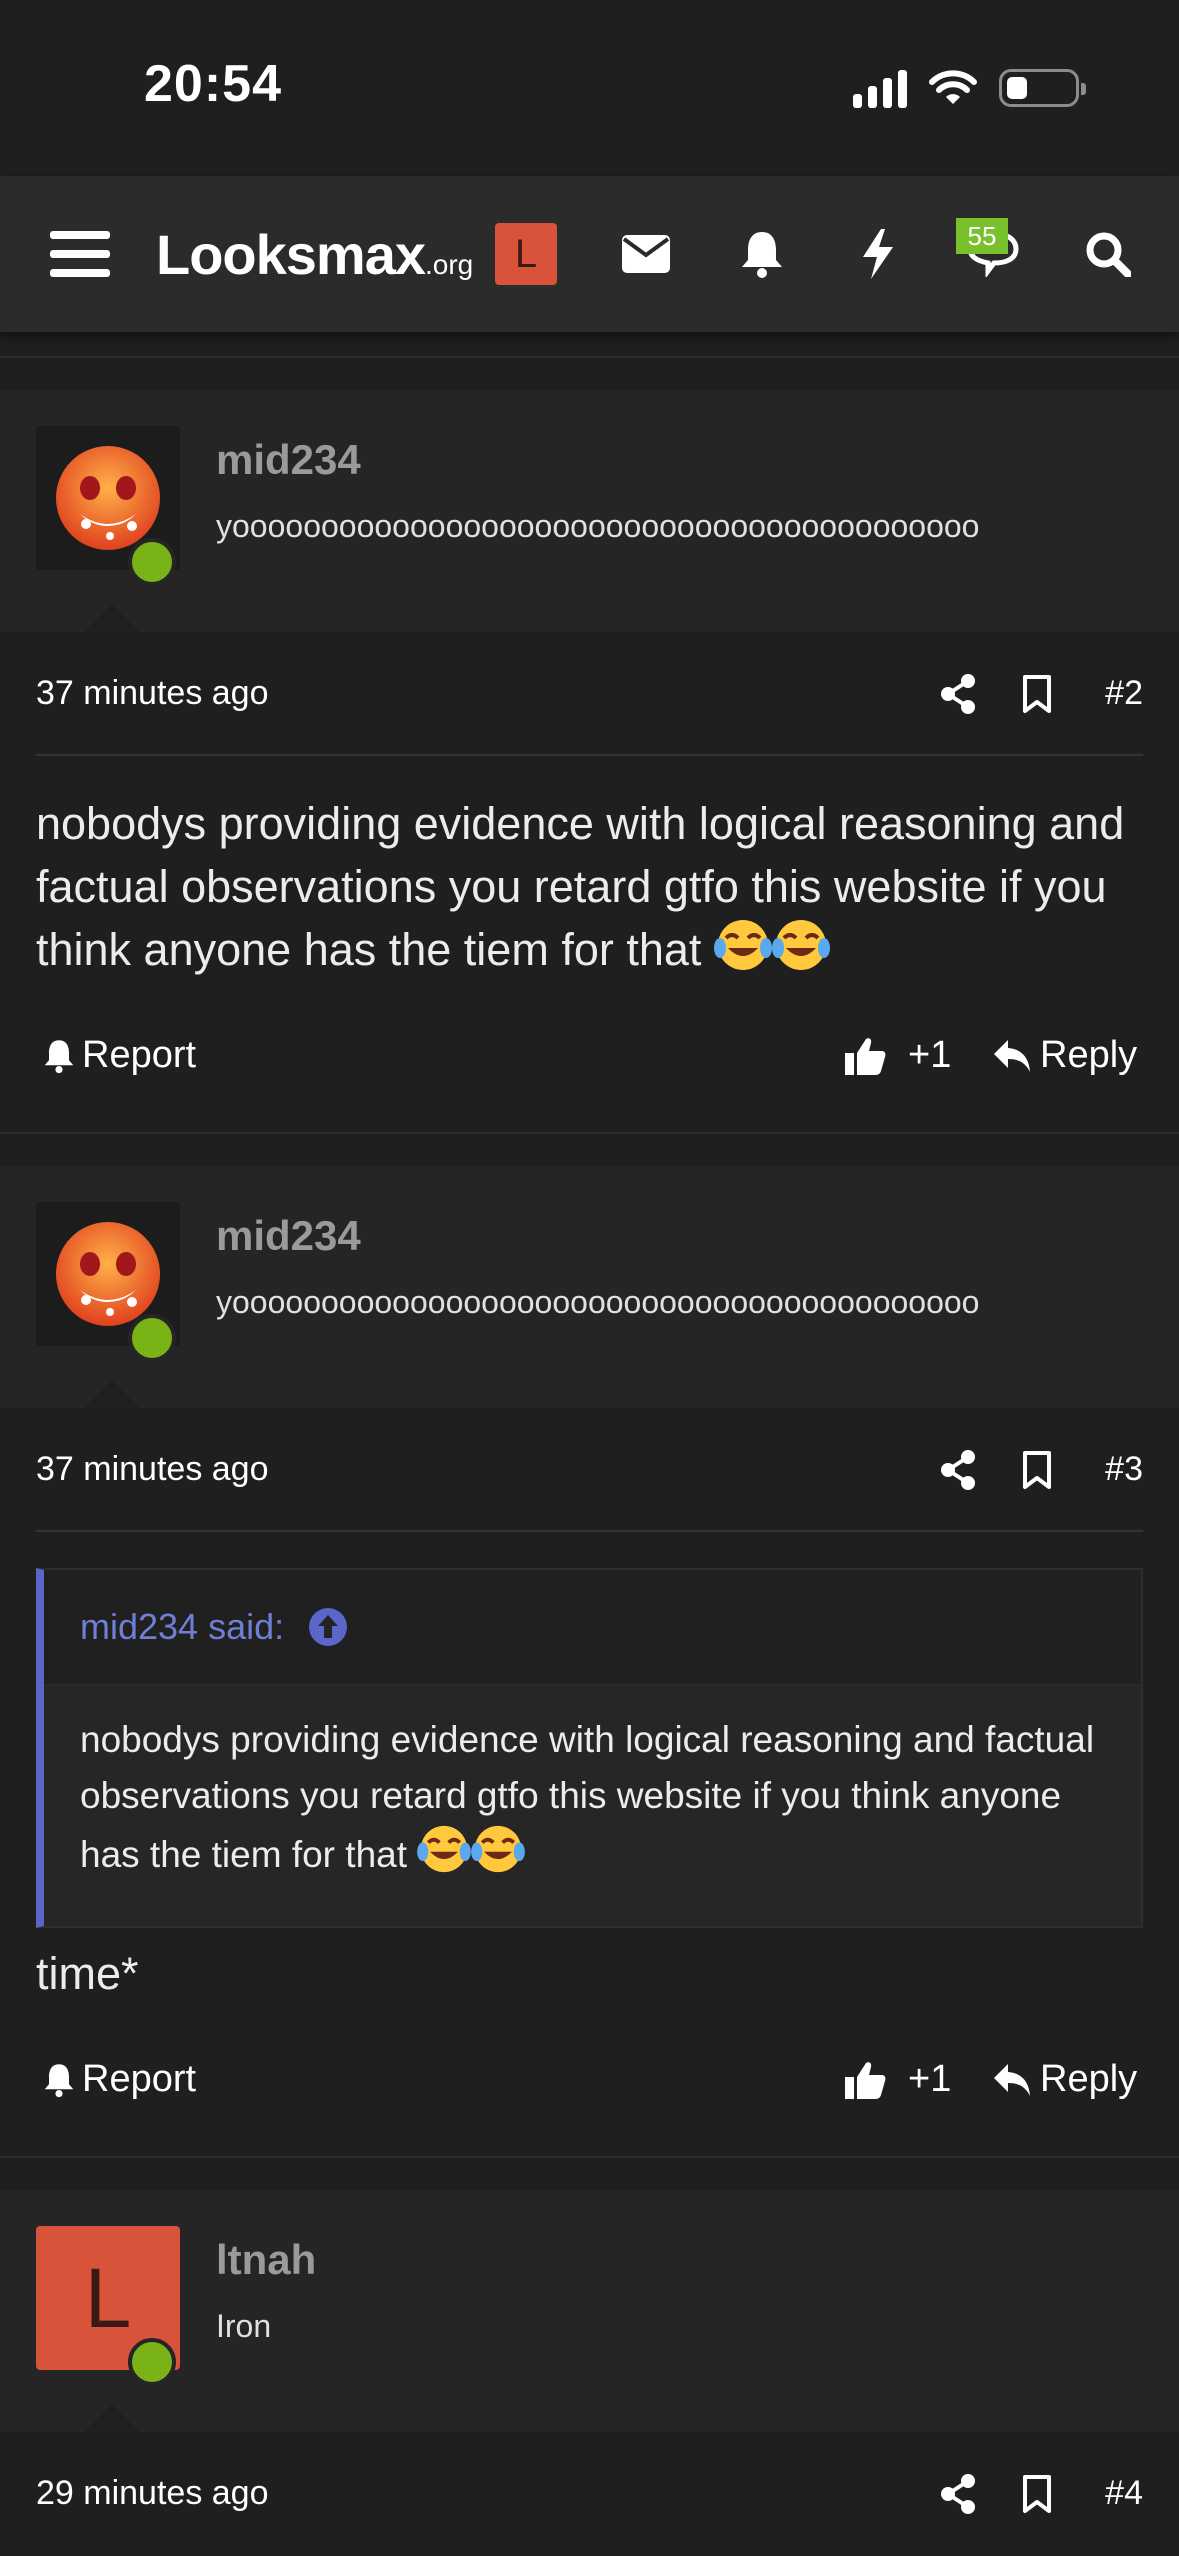  Describe the element at coordinates (213, 84) in the screenshot. I see `status-time: 20:54` at that location.